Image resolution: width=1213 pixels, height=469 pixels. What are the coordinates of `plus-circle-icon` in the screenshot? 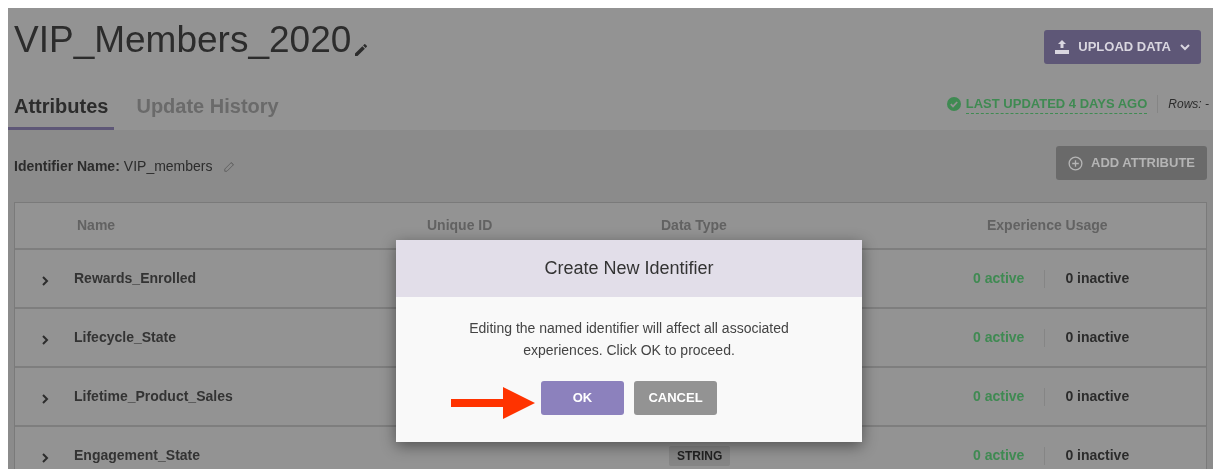 It's located at (1075, 163).